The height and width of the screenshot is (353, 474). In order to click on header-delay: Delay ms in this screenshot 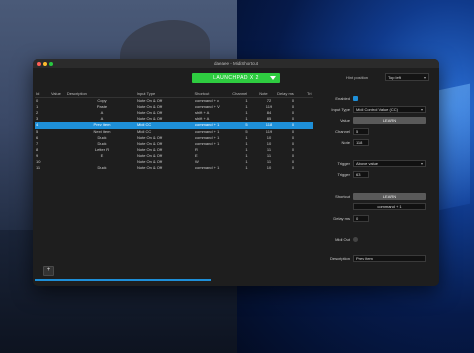, I will do `click(292, 94)`.